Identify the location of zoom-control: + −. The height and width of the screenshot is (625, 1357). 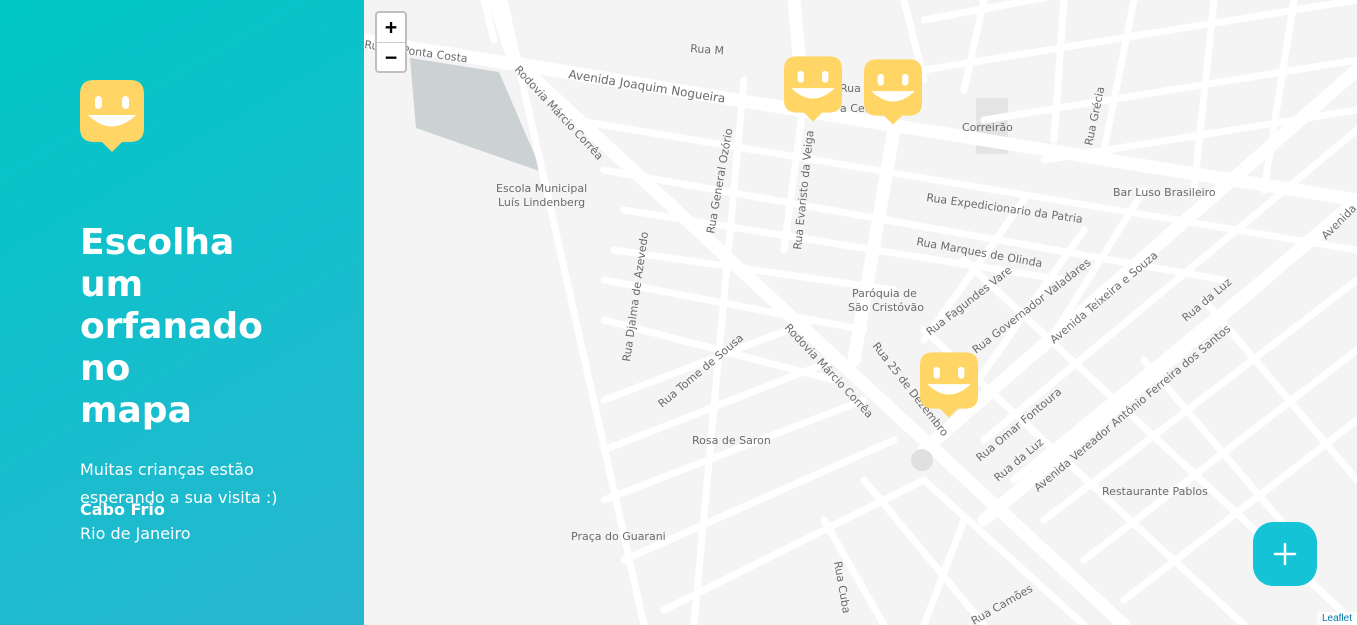
(391, 42).